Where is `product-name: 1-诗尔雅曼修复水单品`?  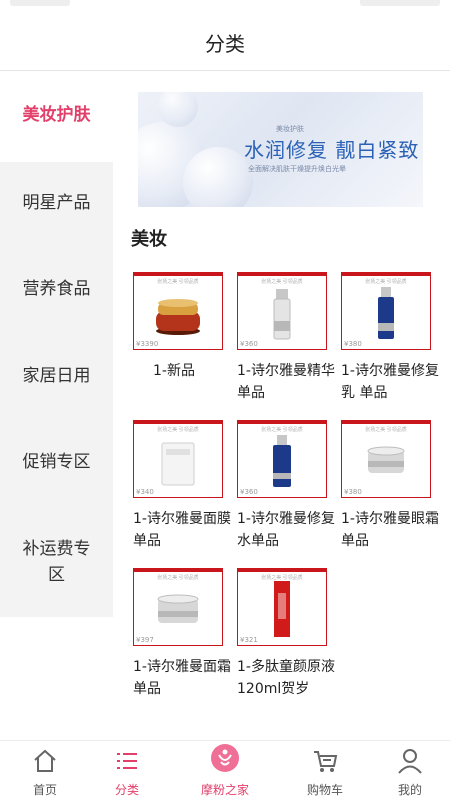
product-name: 1-诗尔雅曼修复水单品 is located at coordinates (286, 530).